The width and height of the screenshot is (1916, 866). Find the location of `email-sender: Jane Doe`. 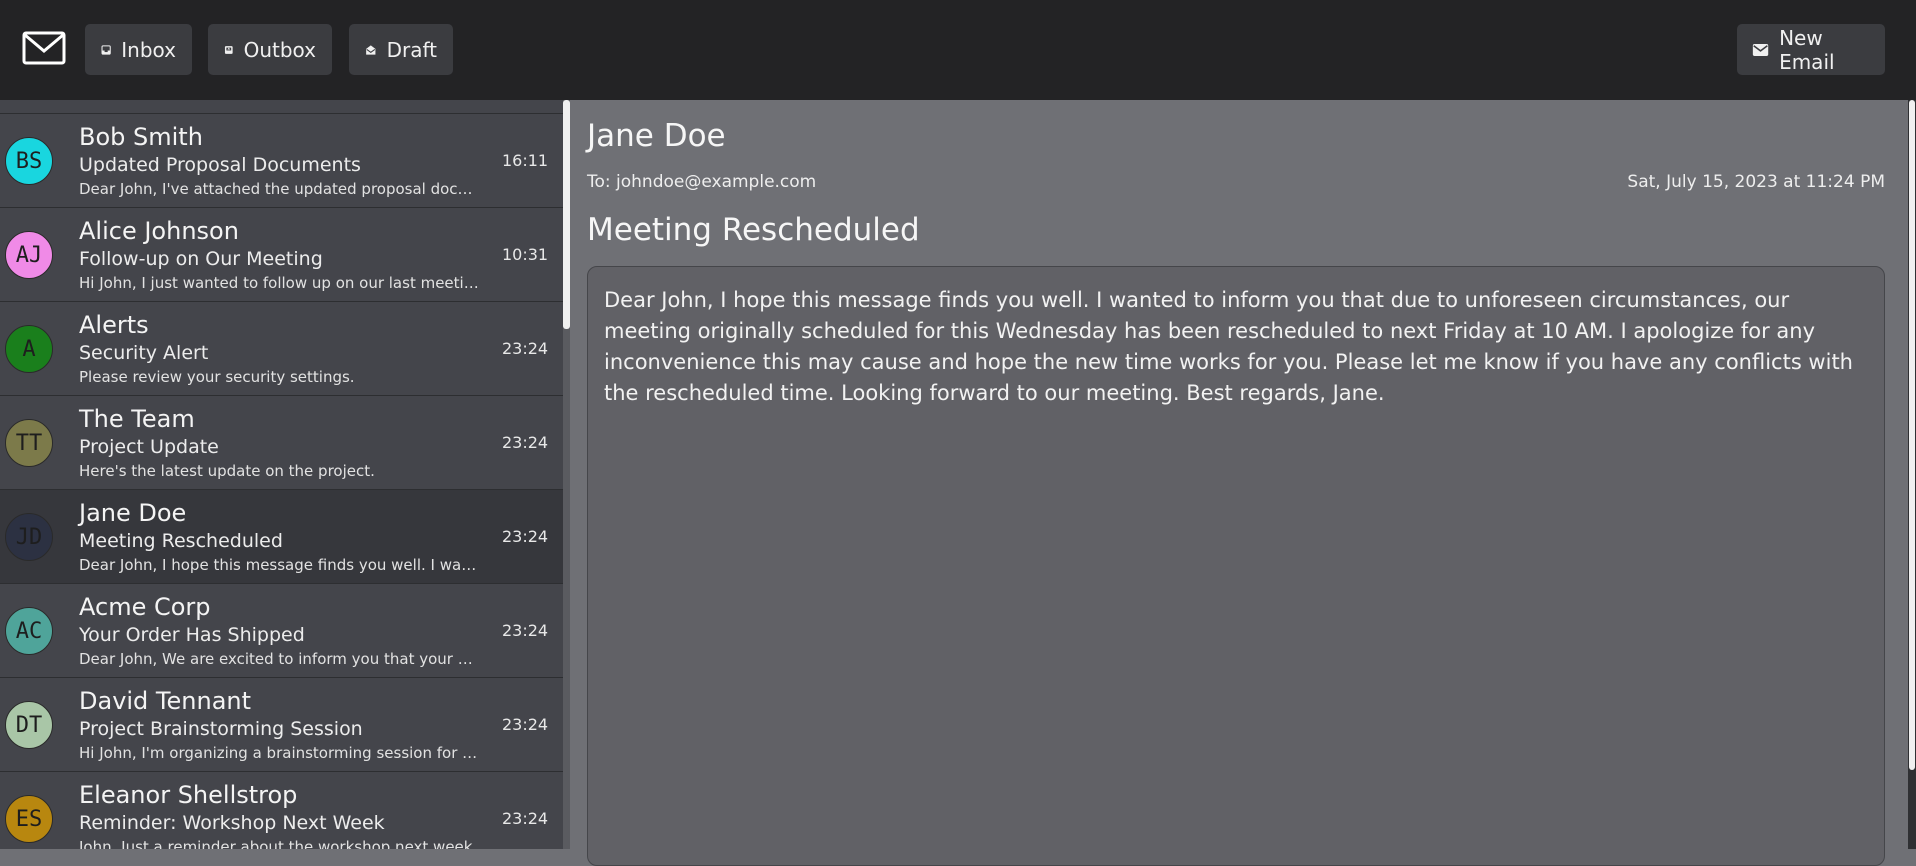

email-sender: Jane Doe is located at coordinates (133, 513).